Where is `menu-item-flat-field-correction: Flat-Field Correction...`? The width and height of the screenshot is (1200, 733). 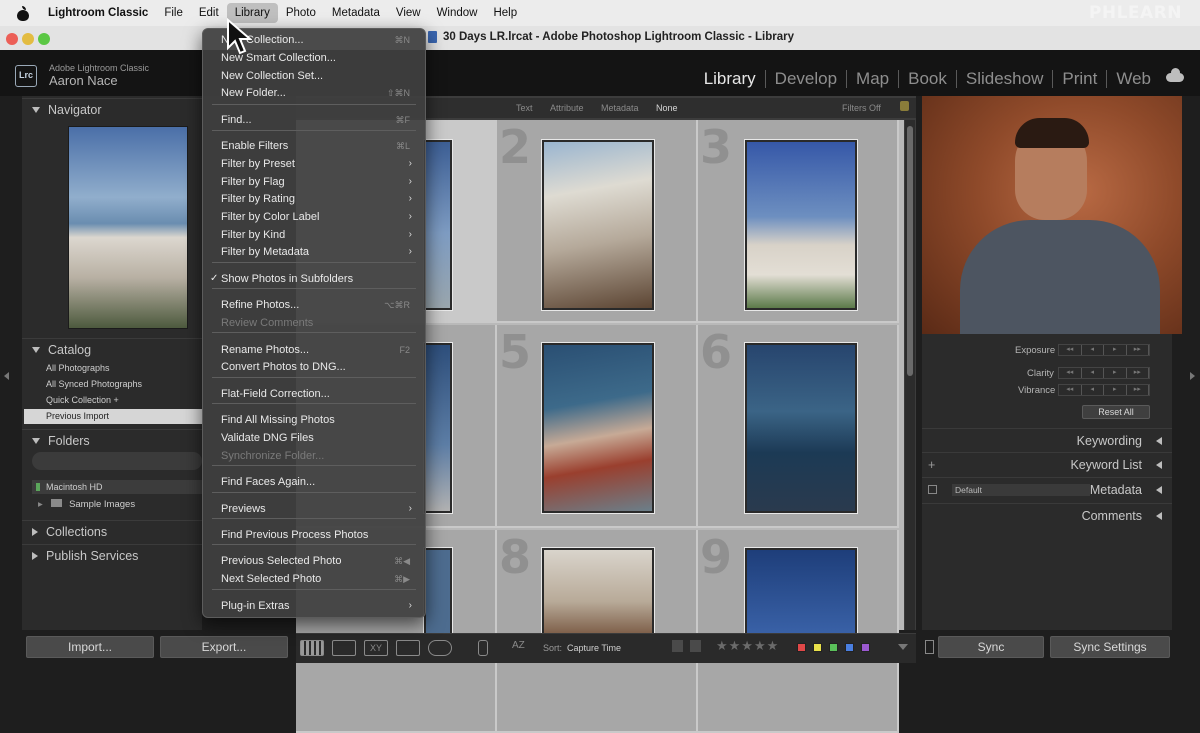 menu-item-flat-field-correction: Flat-Field Correction... is located at coordinates (314, 394).